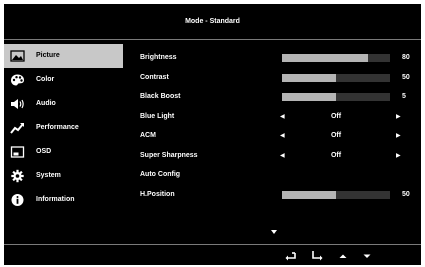  I want to click on sidebar-item-audio: Audio, so click(63, 104).